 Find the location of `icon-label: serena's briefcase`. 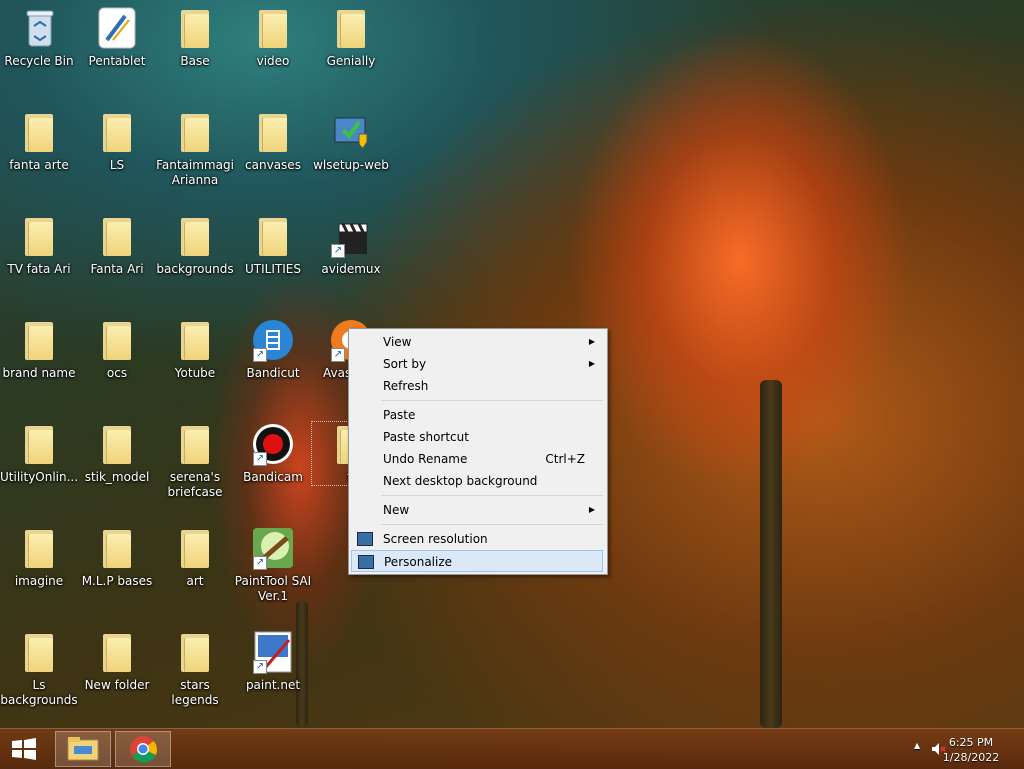

icon-label: serena's briefcase is located at coordinates (195, 484).